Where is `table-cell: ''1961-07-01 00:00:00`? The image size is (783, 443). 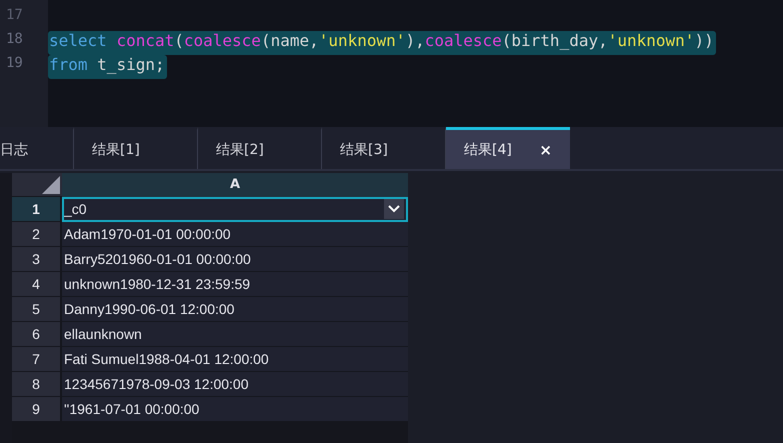
table-cell: ''1961-07-01 00:00:00 is located at coordinates (235, 409).